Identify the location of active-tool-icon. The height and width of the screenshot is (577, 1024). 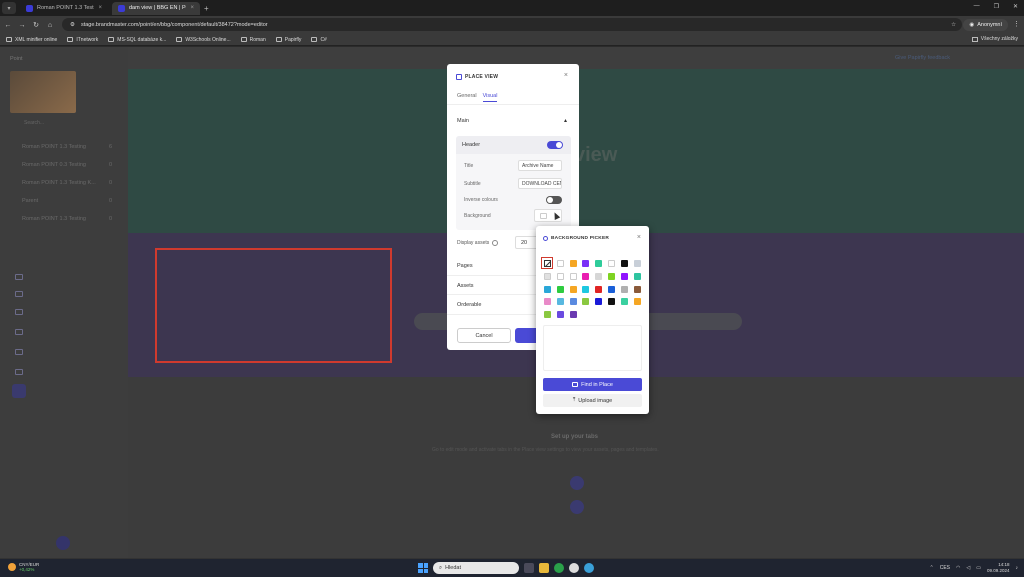
(19, 391).